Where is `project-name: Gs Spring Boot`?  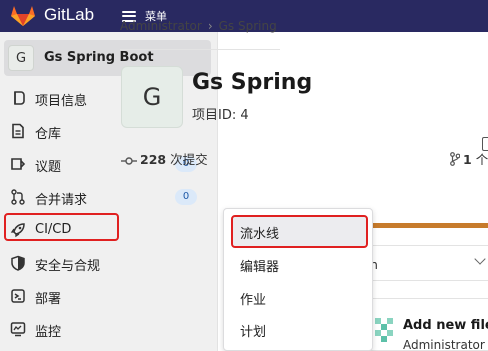
project-name: Gs Spring Boot is located at coordinates (99, 57).